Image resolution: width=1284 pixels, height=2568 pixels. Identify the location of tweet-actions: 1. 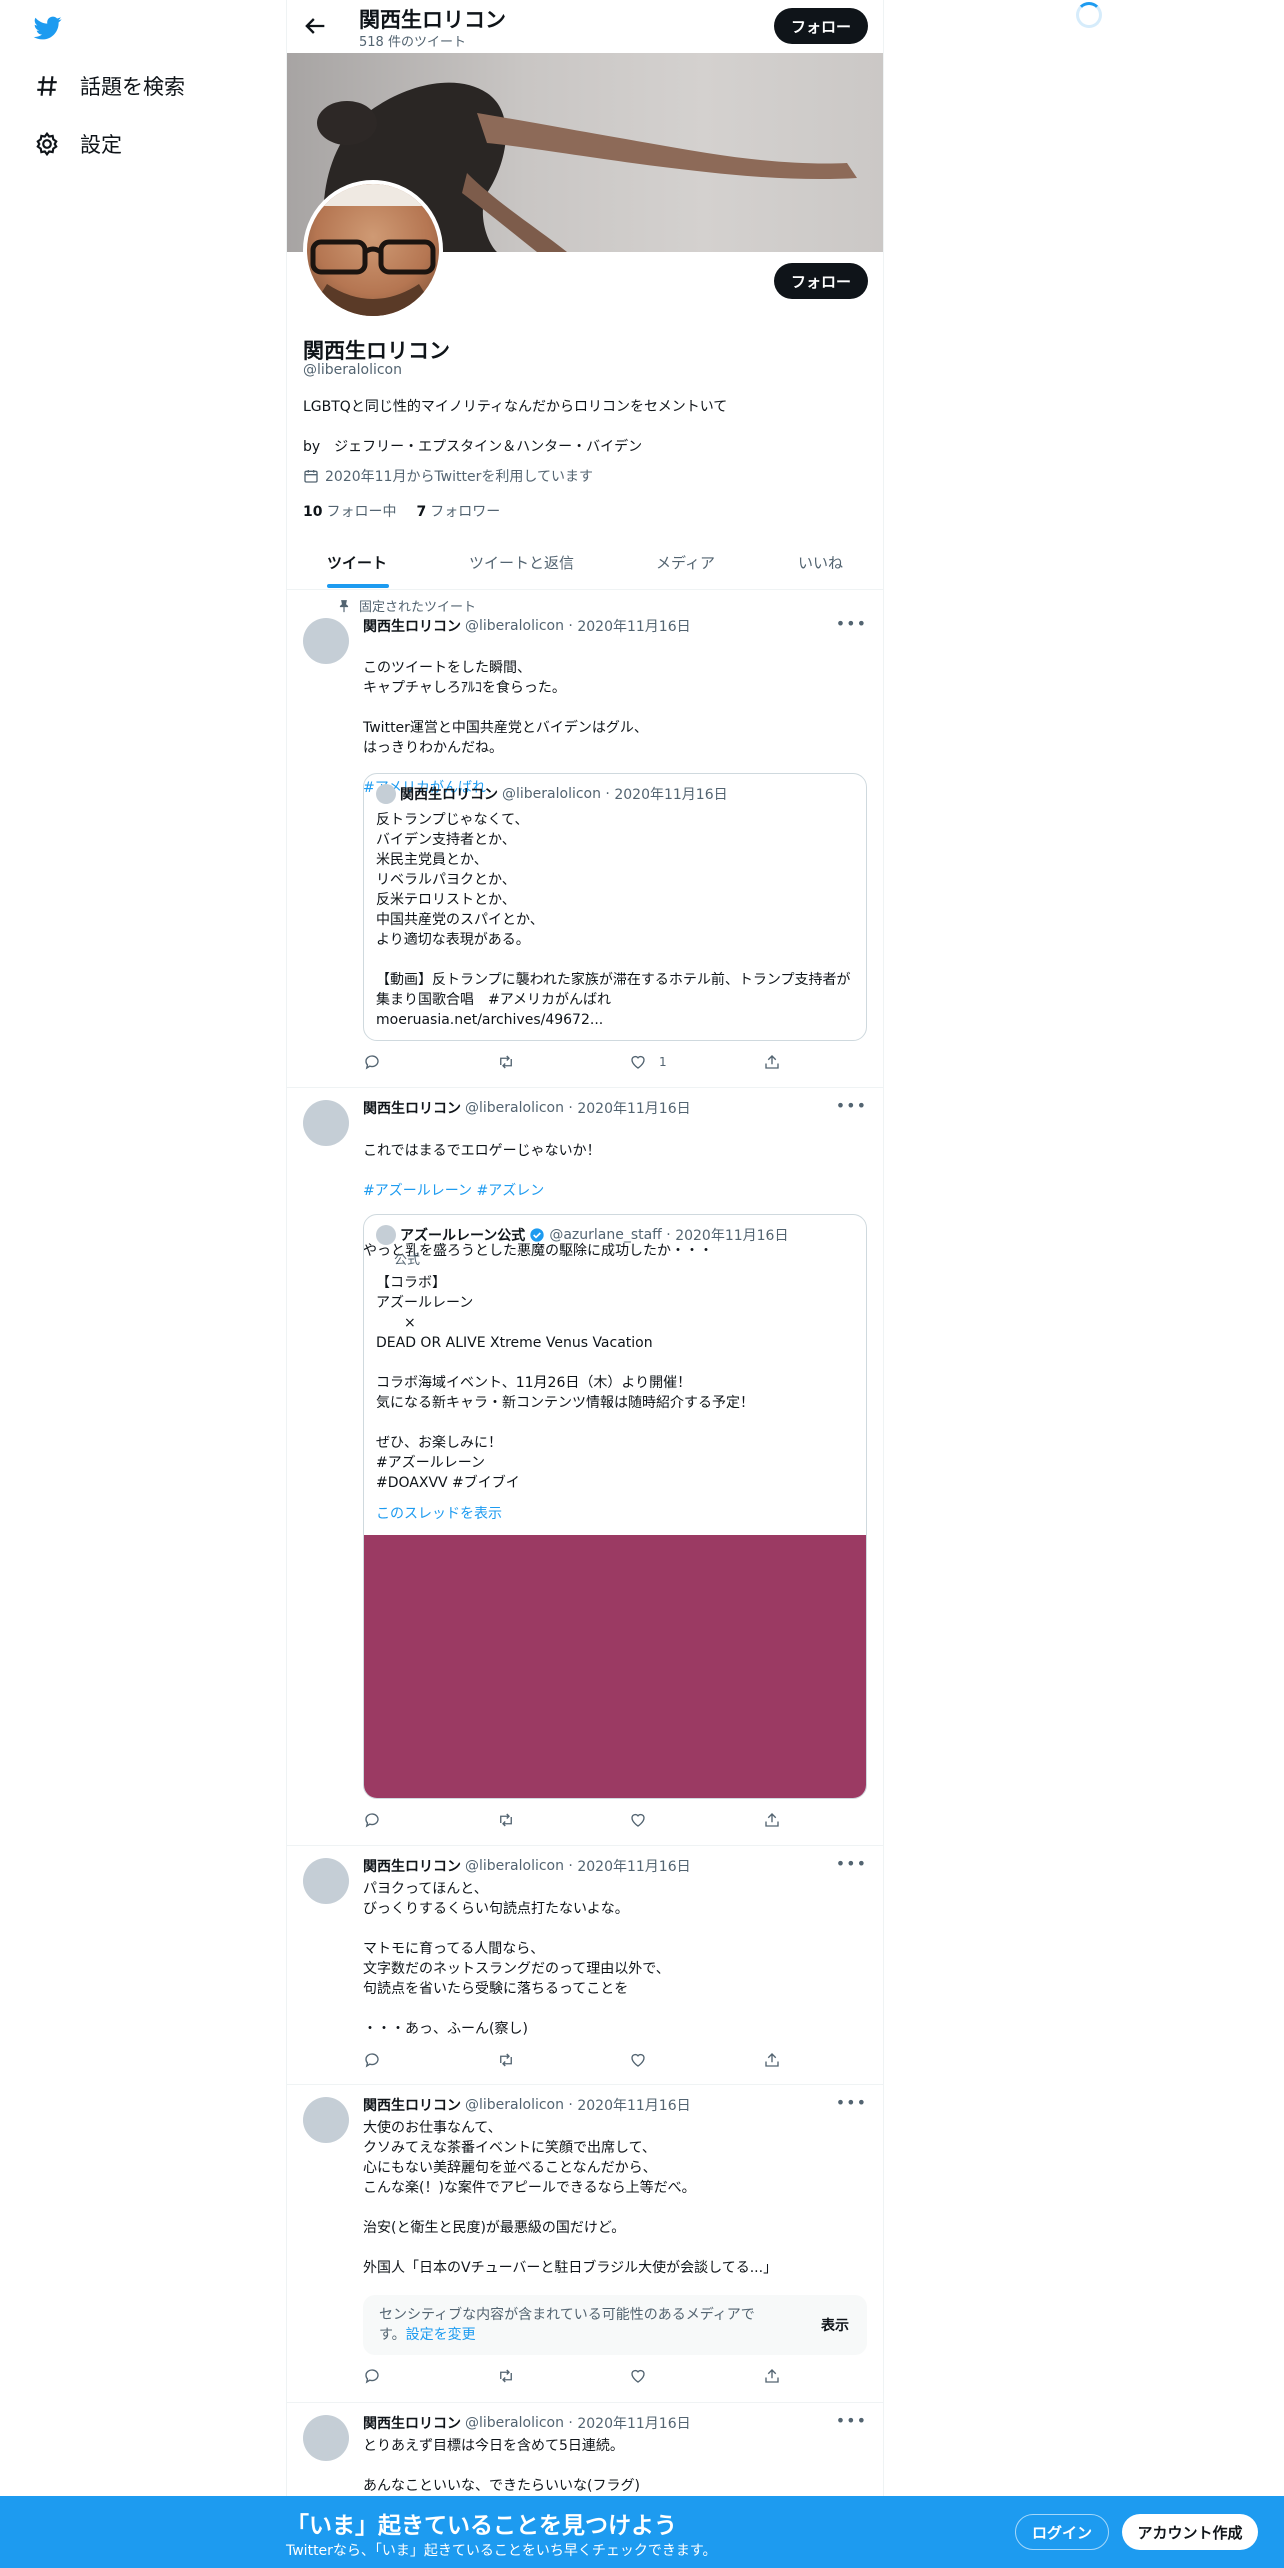
(583, 1063).